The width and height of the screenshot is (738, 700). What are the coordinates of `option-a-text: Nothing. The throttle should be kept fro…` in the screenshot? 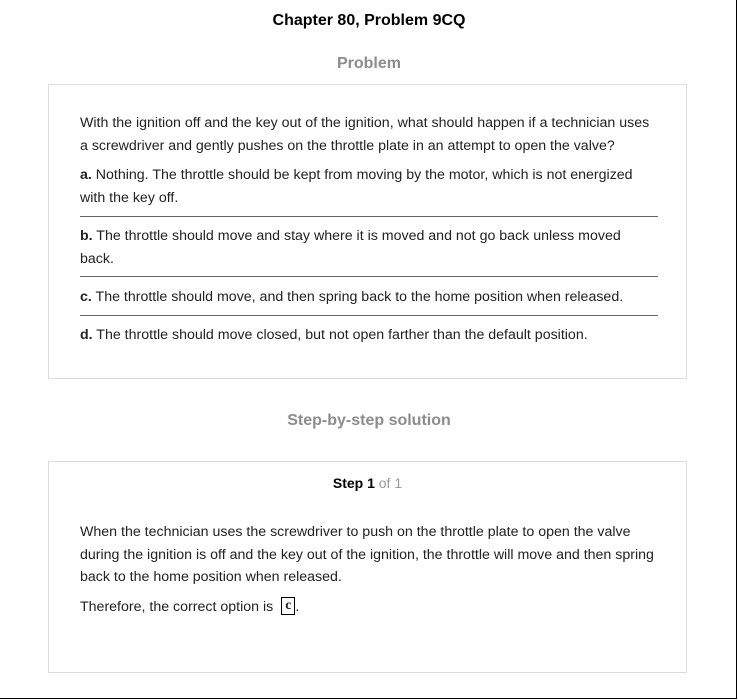 It's located at (356, 186).